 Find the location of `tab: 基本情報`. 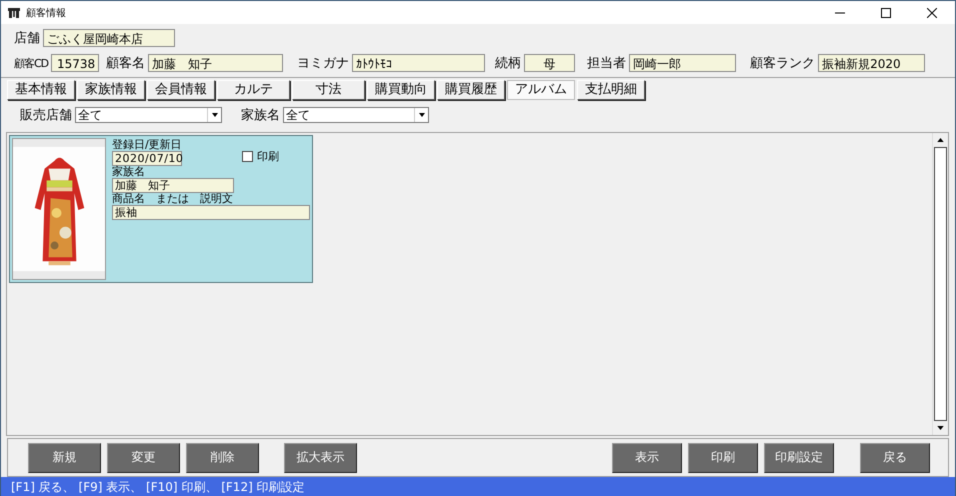

tab: 基本情報 is located at coordinates (41, 90).